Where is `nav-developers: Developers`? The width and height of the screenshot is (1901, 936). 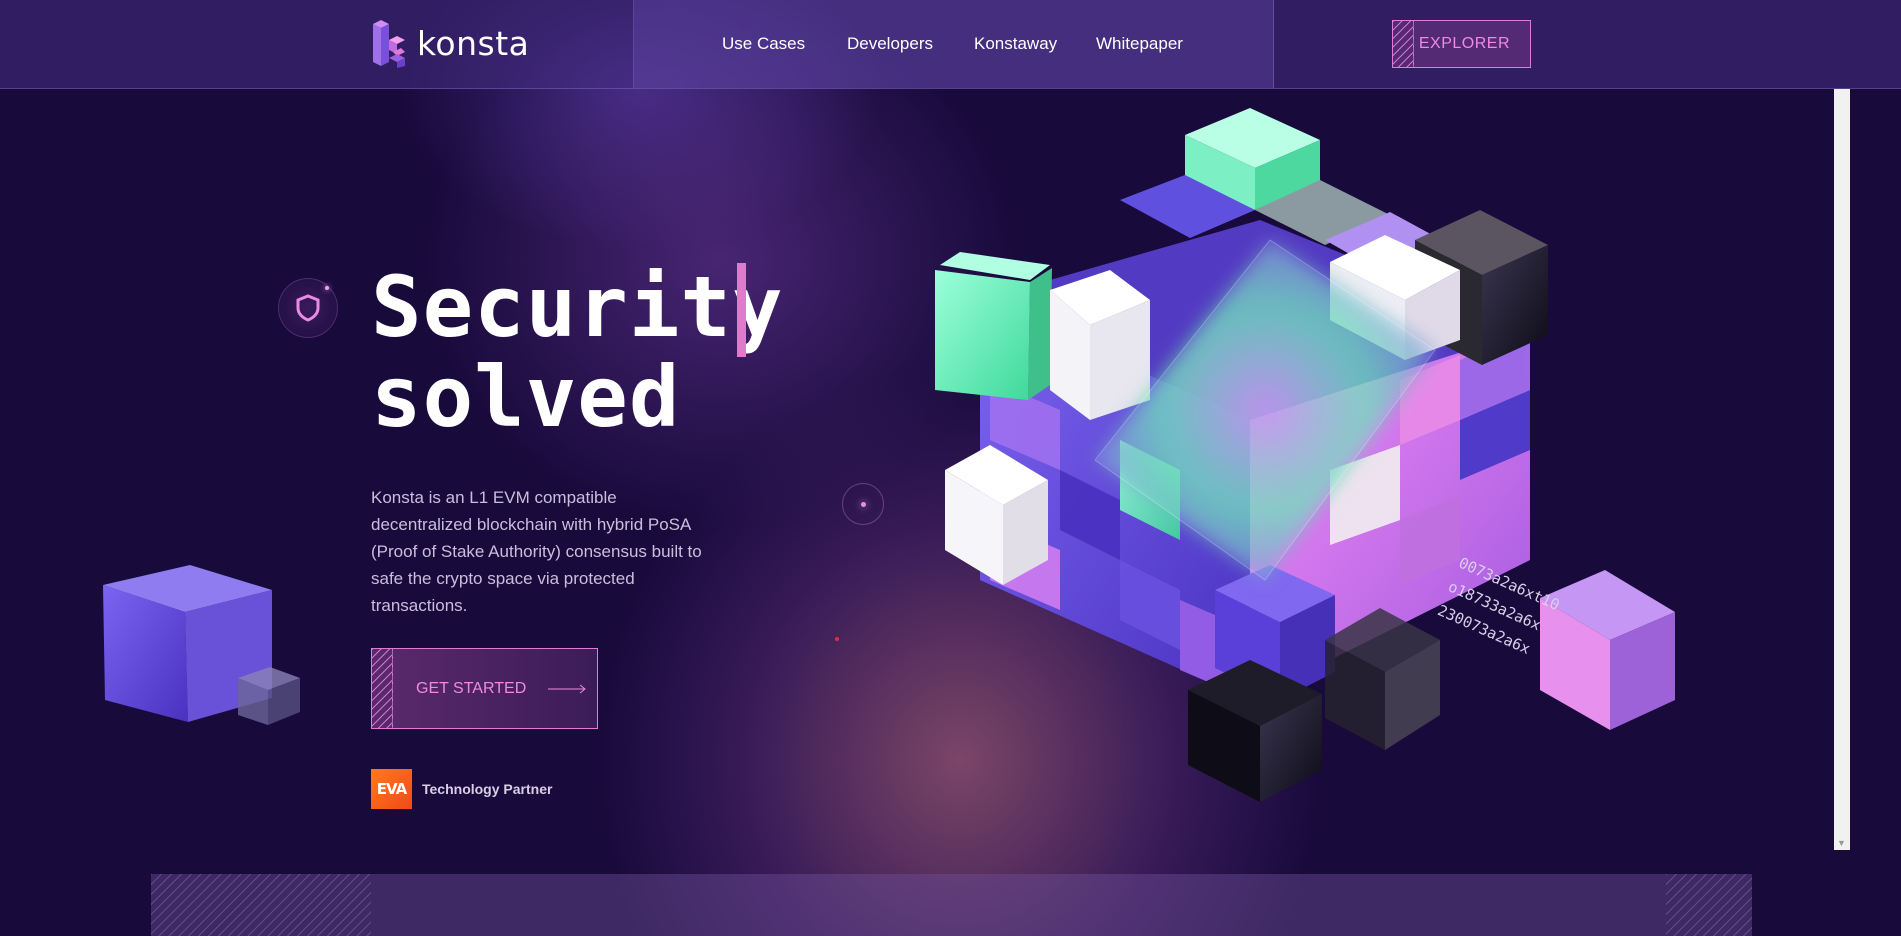 nav-developers: Developers is located at coordinates (890, 44).